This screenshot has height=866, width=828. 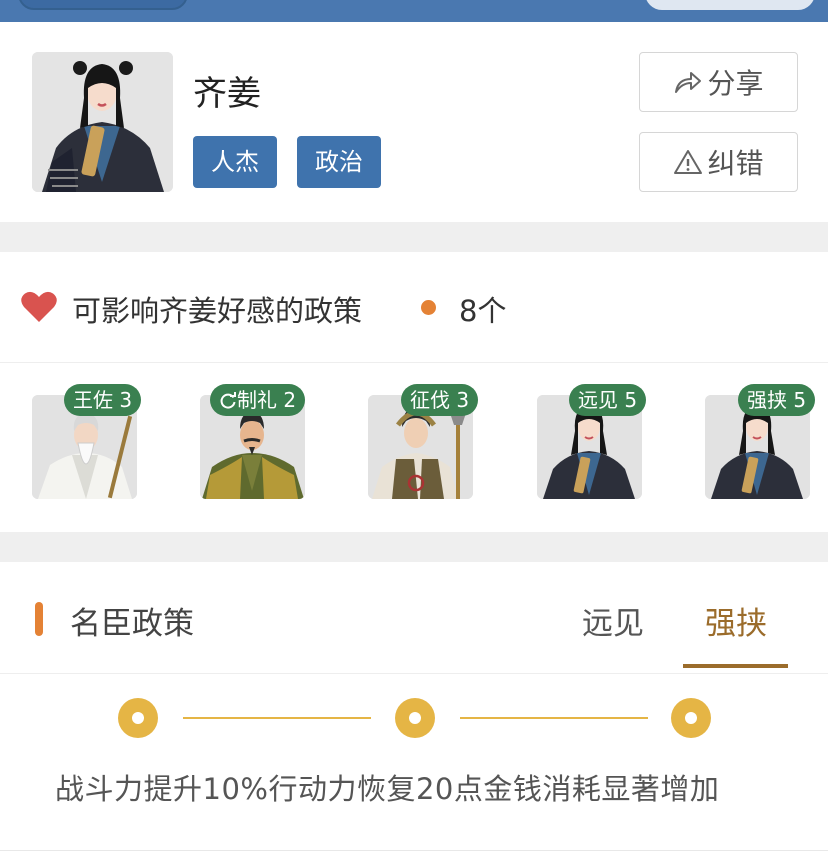 I want to click on count-dot, so click(x=428, y=307).